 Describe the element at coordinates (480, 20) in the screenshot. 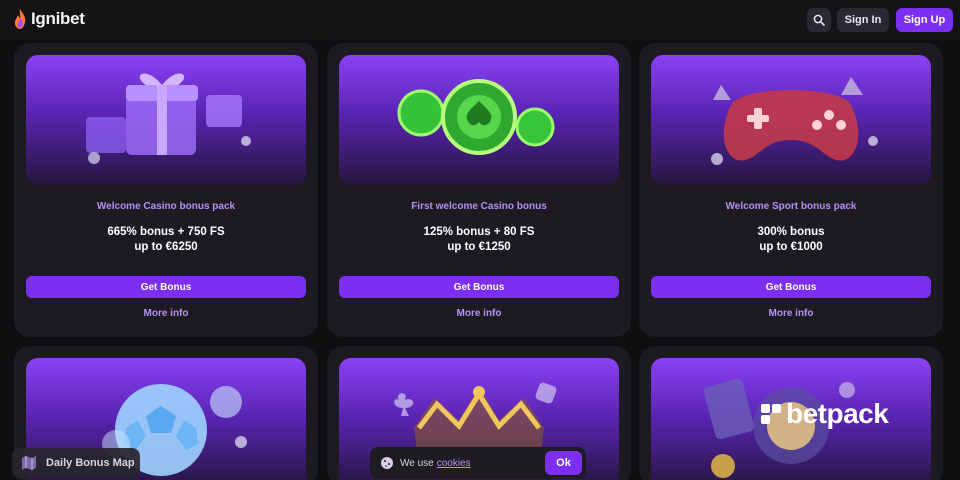

I see `top-header: Ignibet Sign In Sign Up` at that location.